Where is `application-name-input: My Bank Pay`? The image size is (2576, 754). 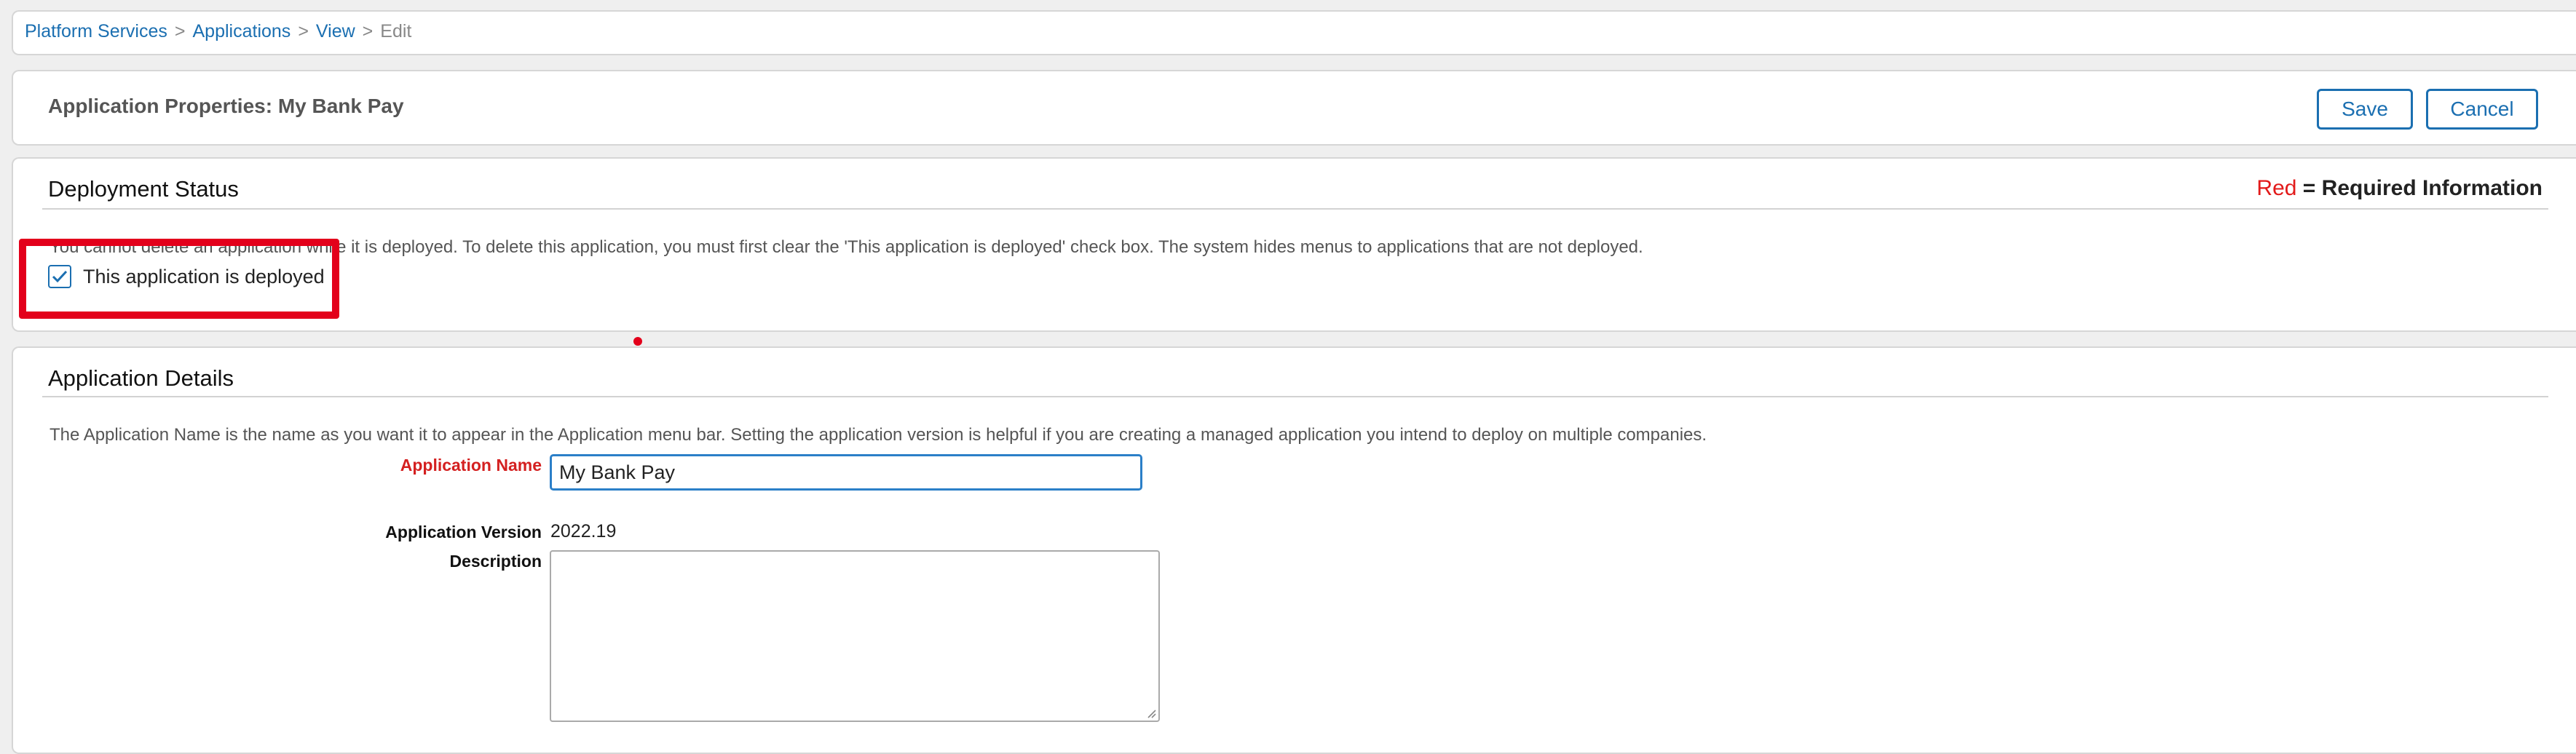
application-name-input: My Bank Pay is located at coordinates (846, 473).